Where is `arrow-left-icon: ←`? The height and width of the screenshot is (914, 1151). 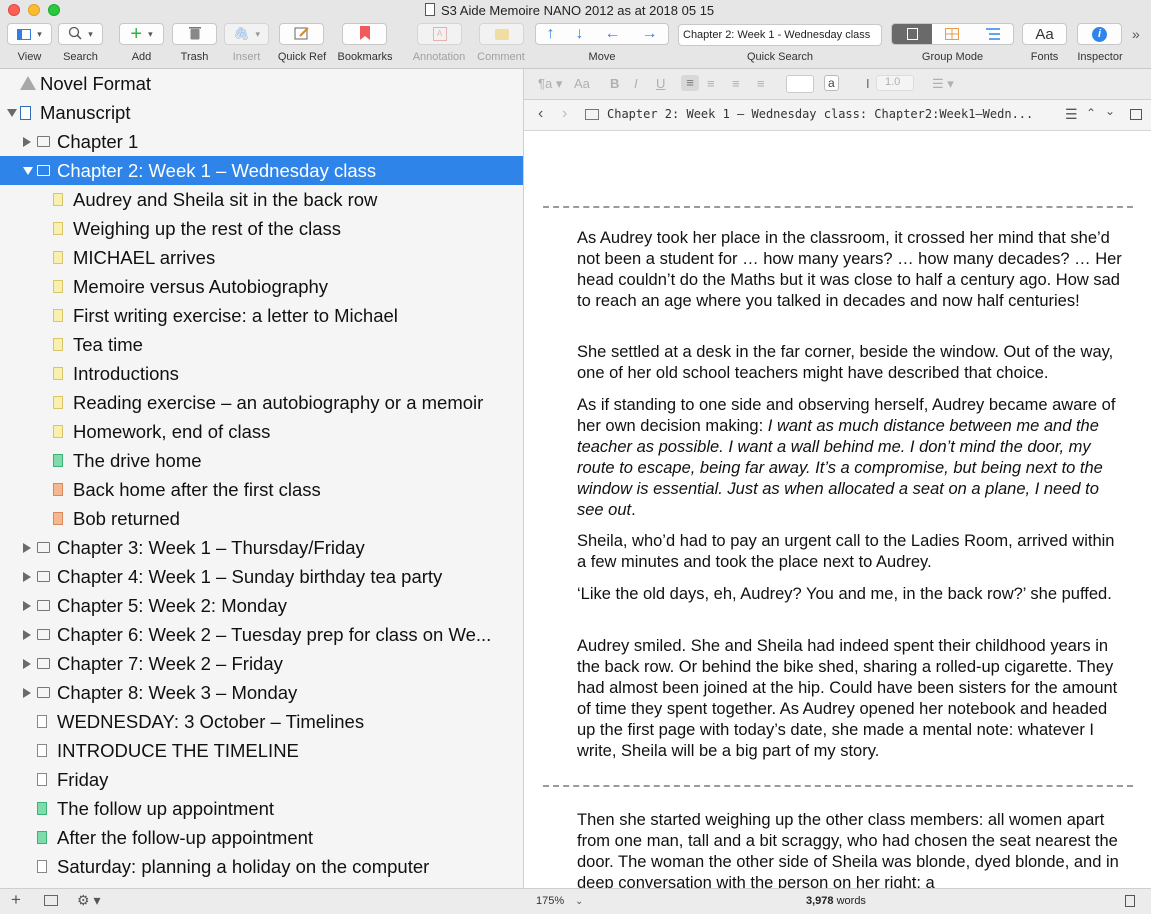
arrow-left-icon: ← is located at coordinates (613, 34).